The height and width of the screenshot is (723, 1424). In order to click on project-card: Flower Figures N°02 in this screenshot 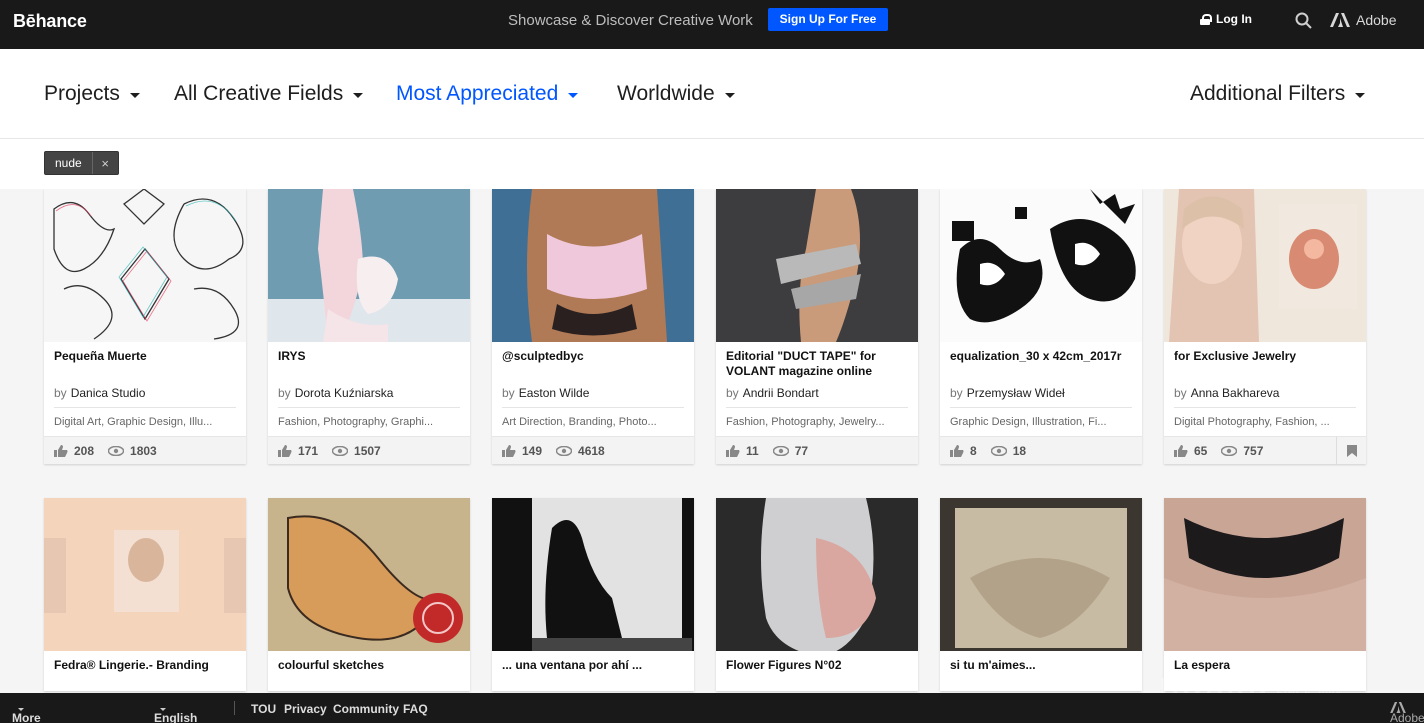, I will do `click(817, 594)`.